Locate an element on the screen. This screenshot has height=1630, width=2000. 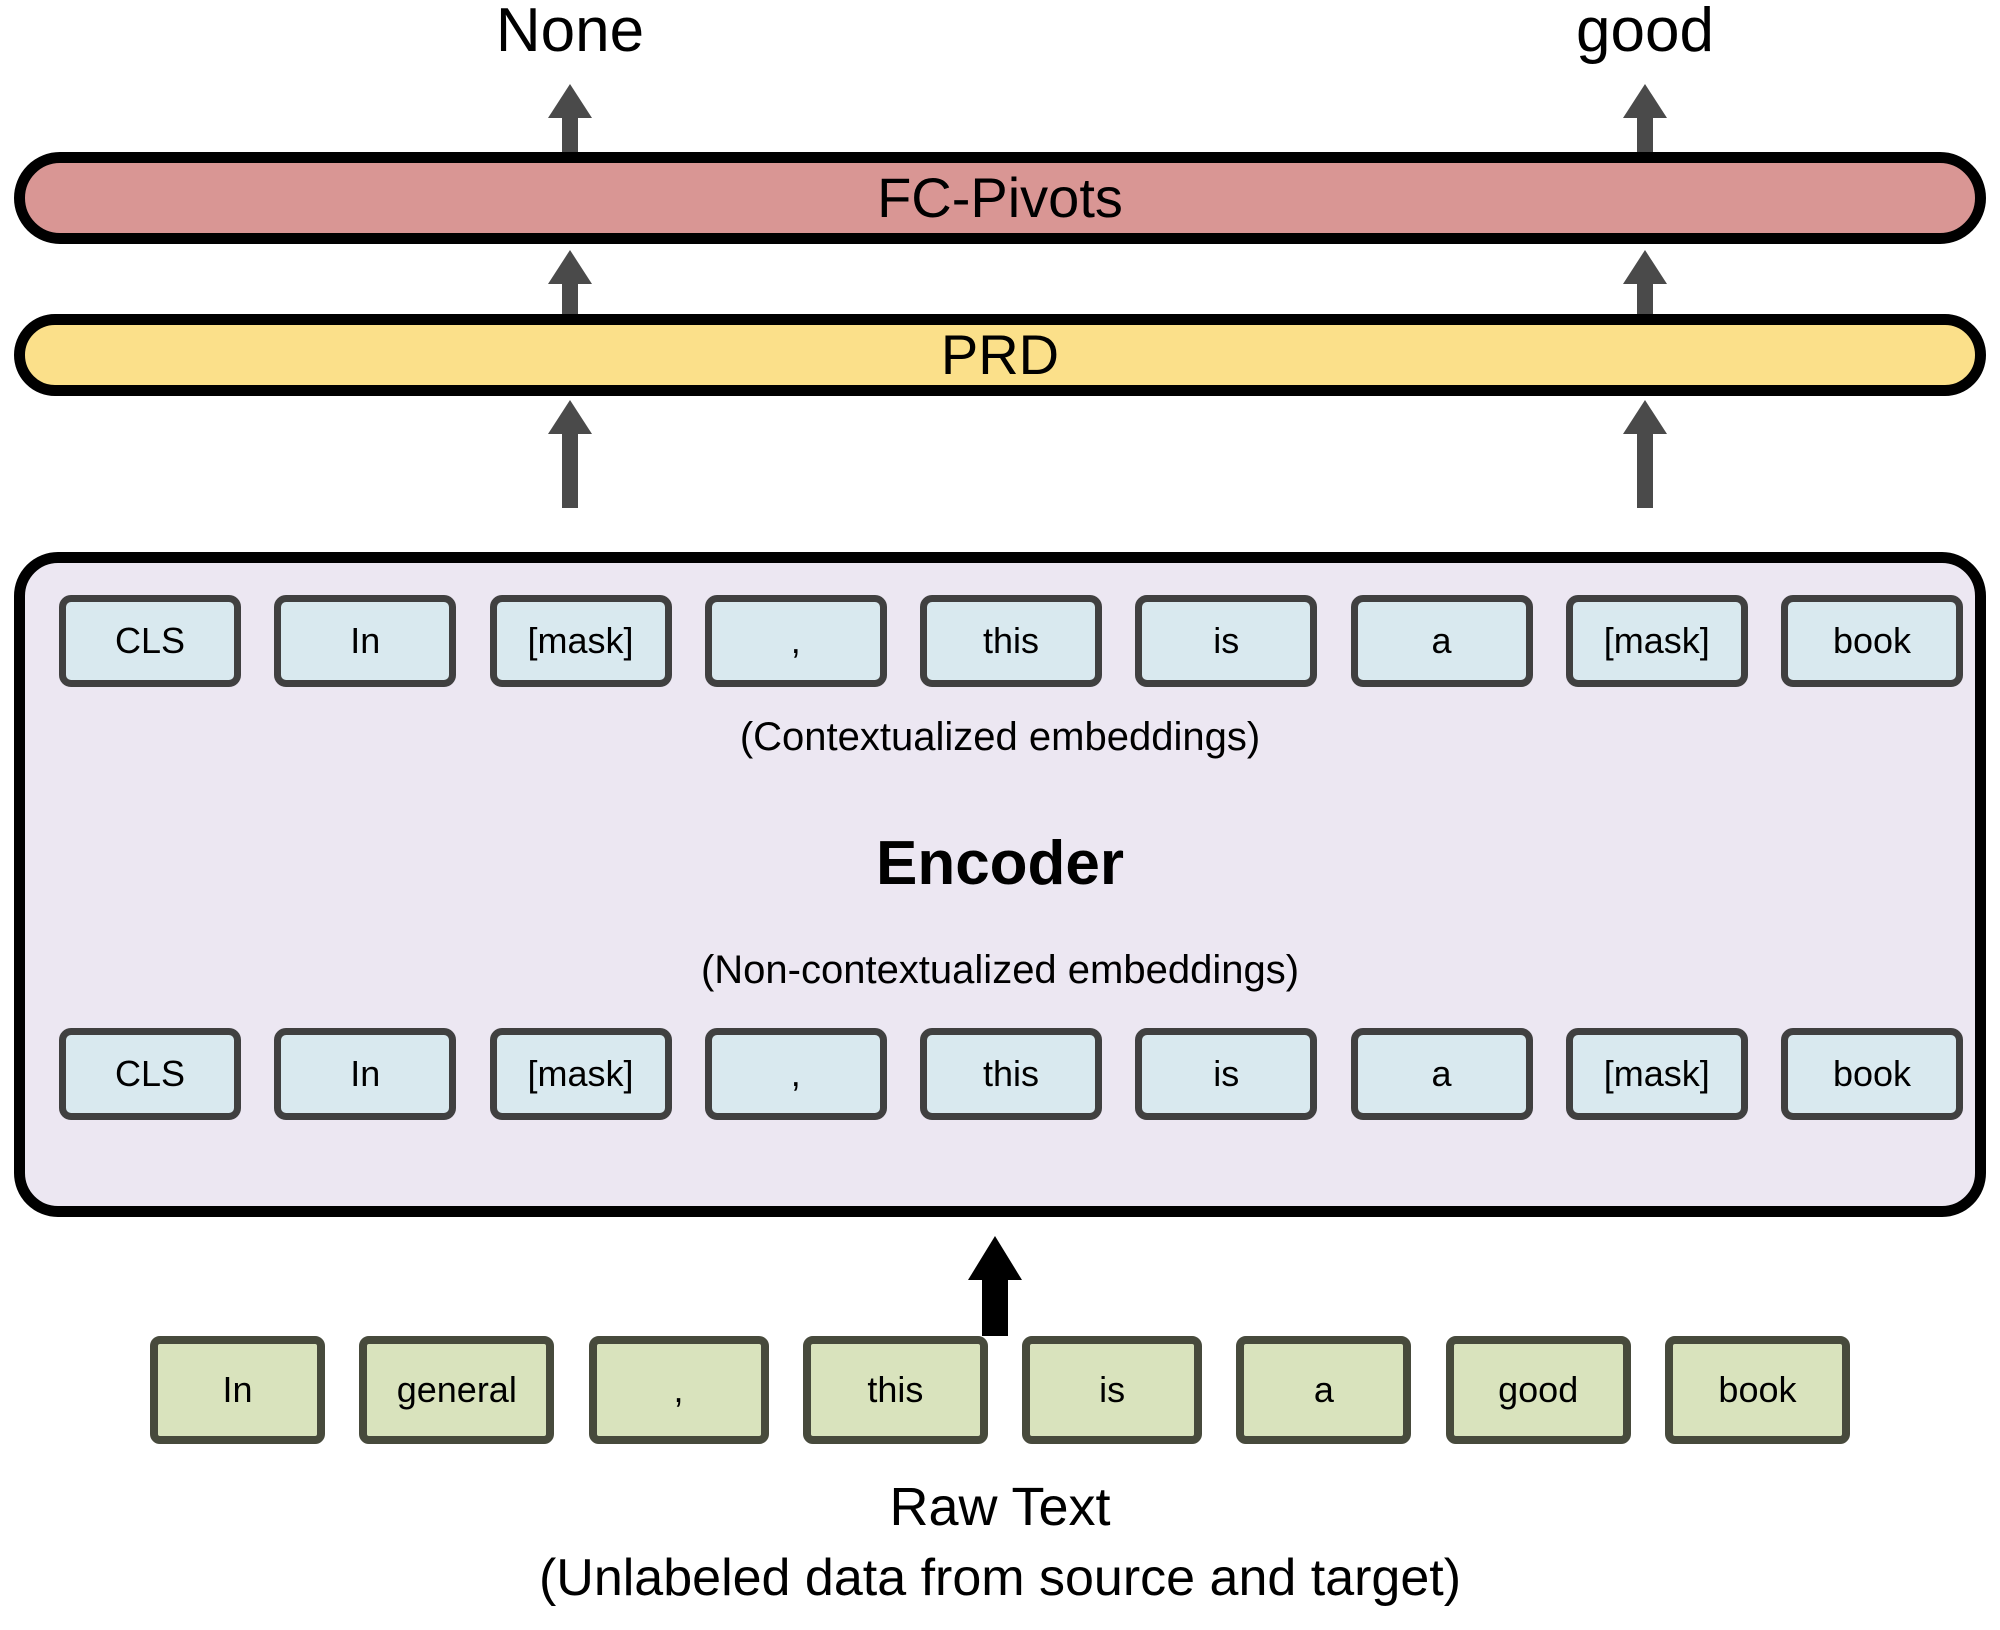
noncontextualized-token-3: , is located at coordinates (795, 1074).